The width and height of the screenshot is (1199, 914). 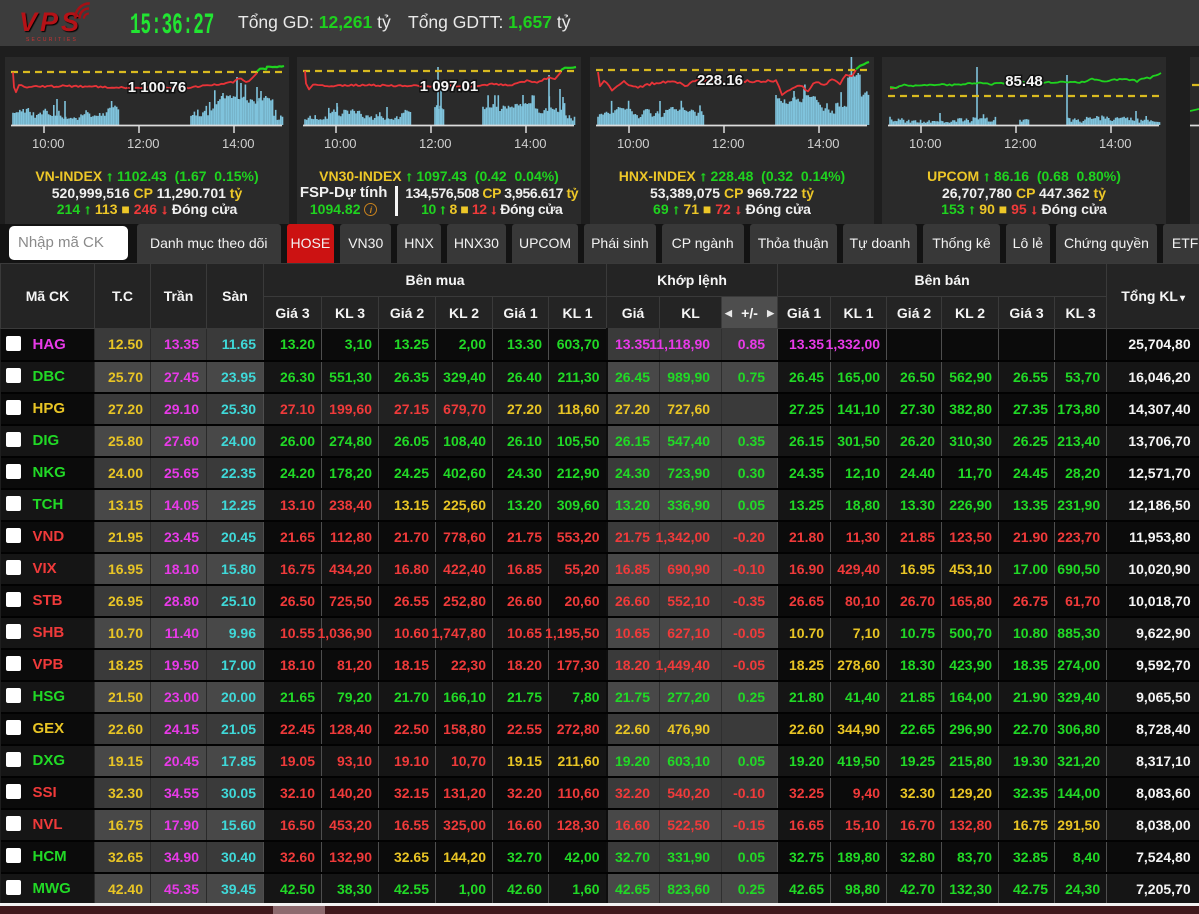 I want to click on svg-text: 1 097.01, so click(x=449, y=86).